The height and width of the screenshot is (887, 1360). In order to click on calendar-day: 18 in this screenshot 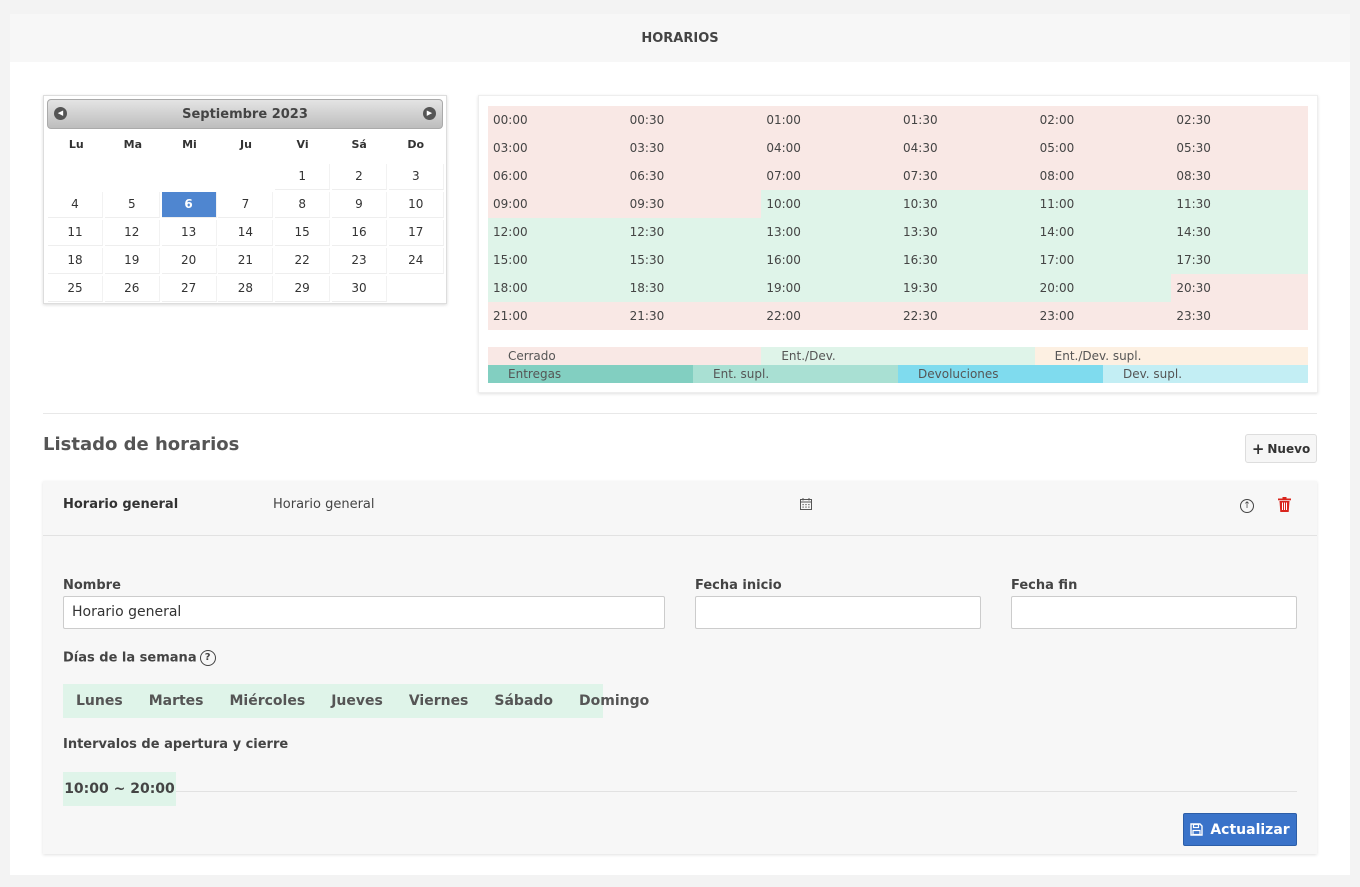, I will do `click(75, 261)`.